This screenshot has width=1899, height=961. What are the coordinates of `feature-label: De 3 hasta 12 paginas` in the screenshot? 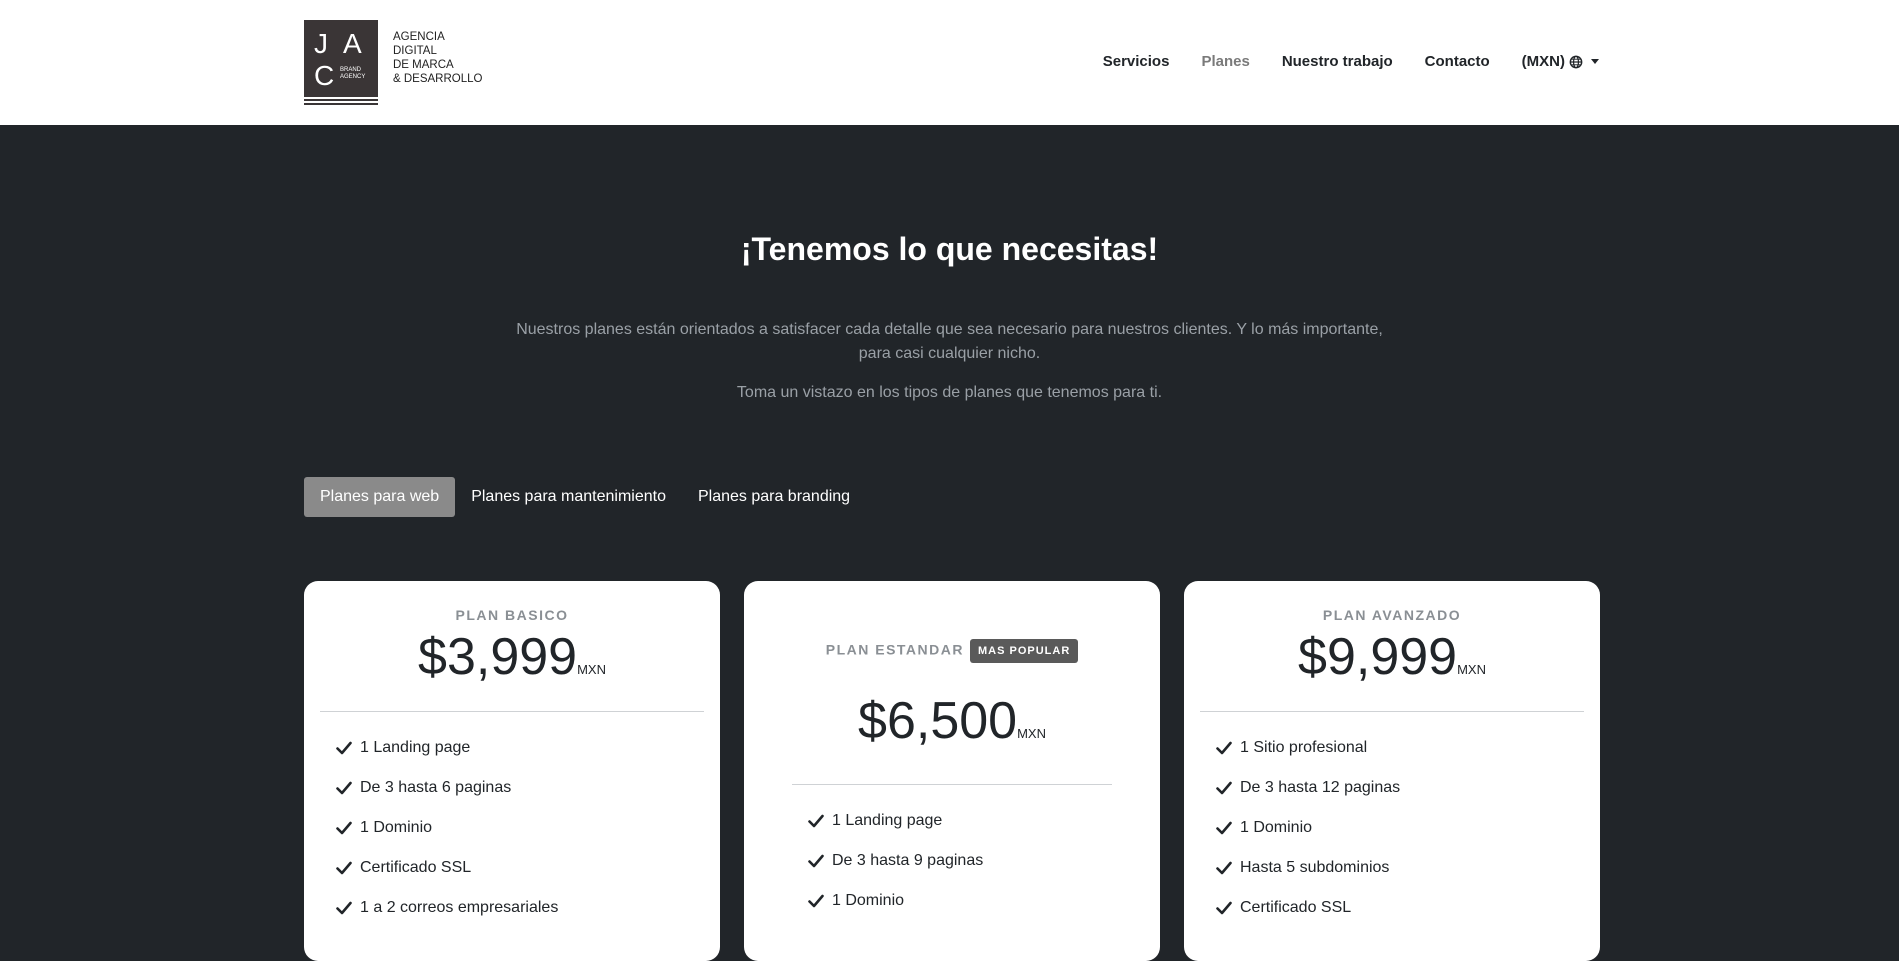 It's located at (1320, 787).